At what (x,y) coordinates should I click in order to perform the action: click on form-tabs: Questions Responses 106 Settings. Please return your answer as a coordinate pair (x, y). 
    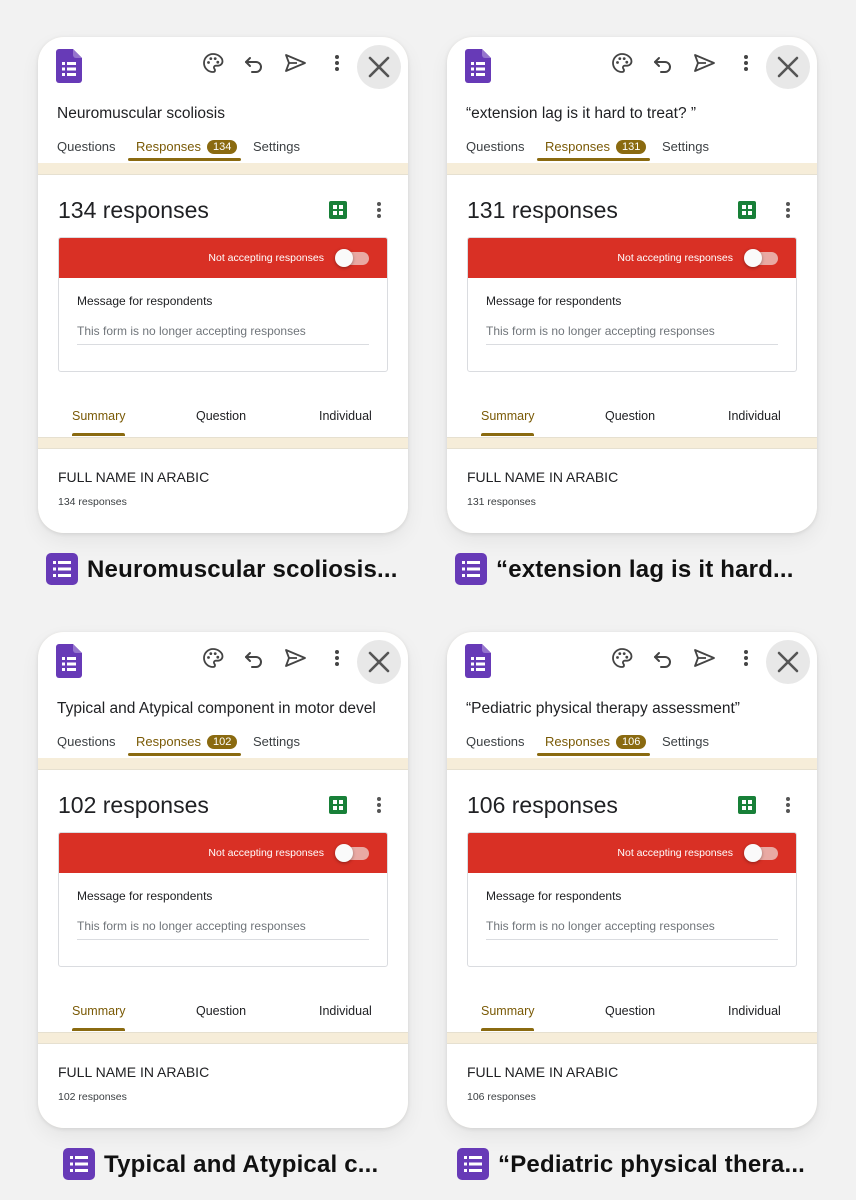
    Looking at the image, I should click on (632, 745).